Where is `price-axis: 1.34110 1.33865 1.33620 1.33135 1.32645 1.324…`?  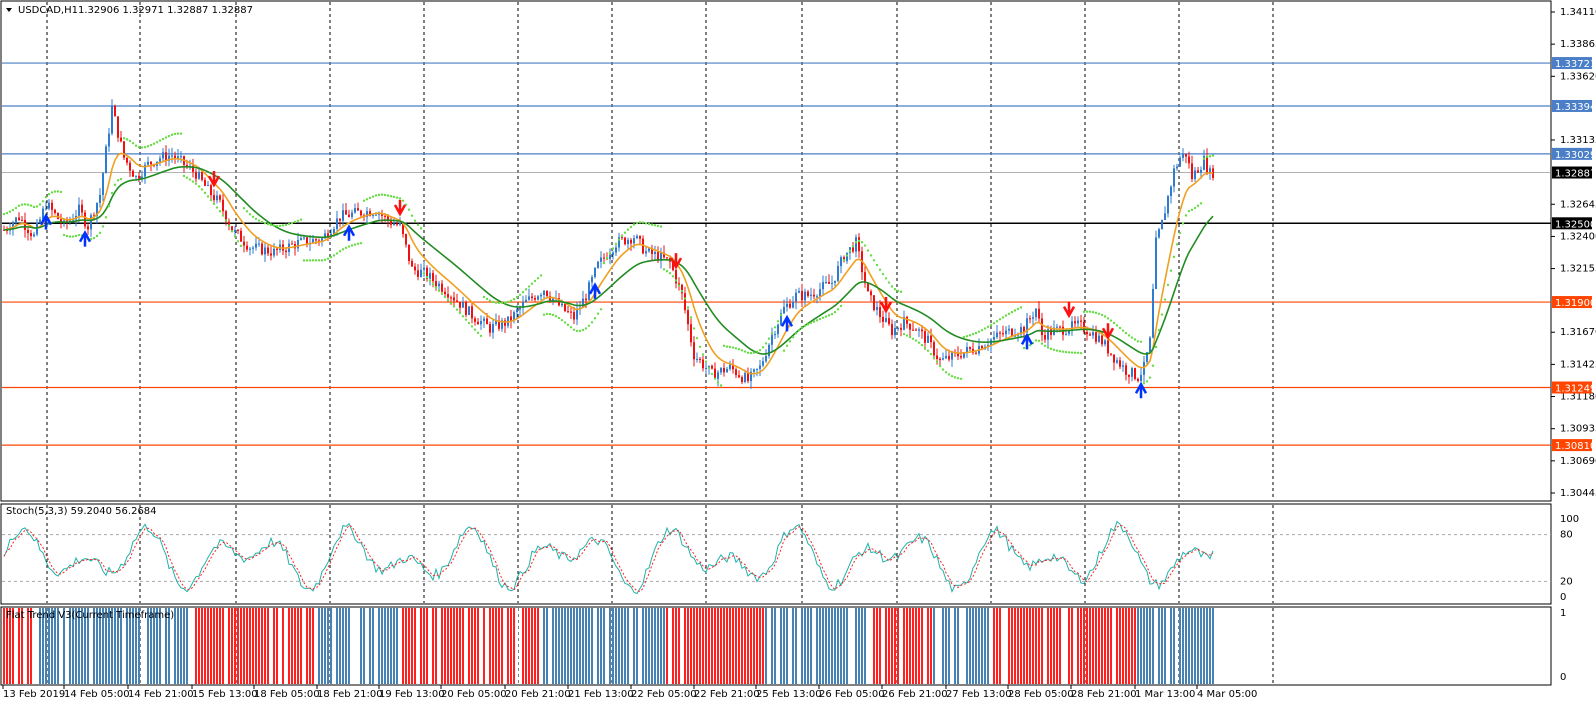
price-axis: 1.34110 1.33865 1.33620 1.33135 1.32645 1.324… is located at coordinates (1573, 253).